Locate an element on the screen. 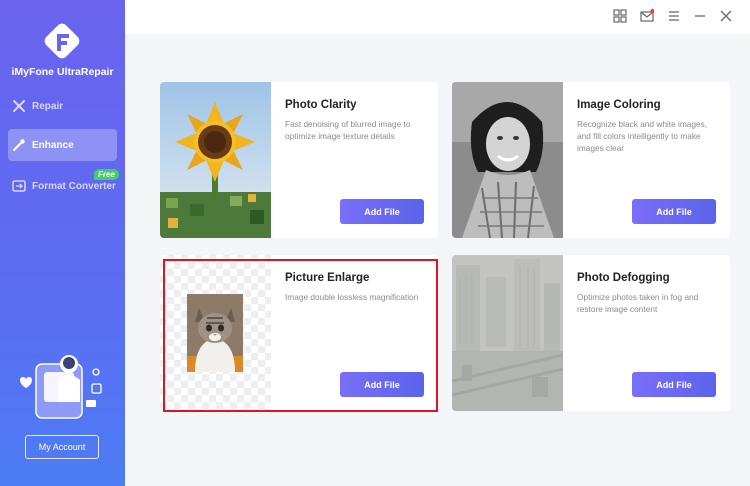  sidebar-item-enhance: Enhance is located at coordinates (62, 145).